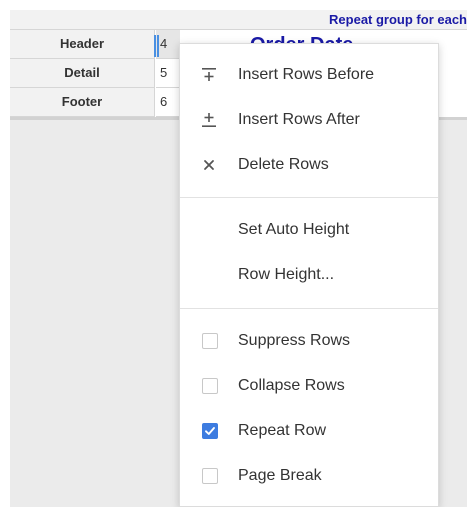 This screenshot has height=507, width=467. Describe the element at coordinates (209, 120) in the screenshot. I see `insert-rows-after-icon` at that location.